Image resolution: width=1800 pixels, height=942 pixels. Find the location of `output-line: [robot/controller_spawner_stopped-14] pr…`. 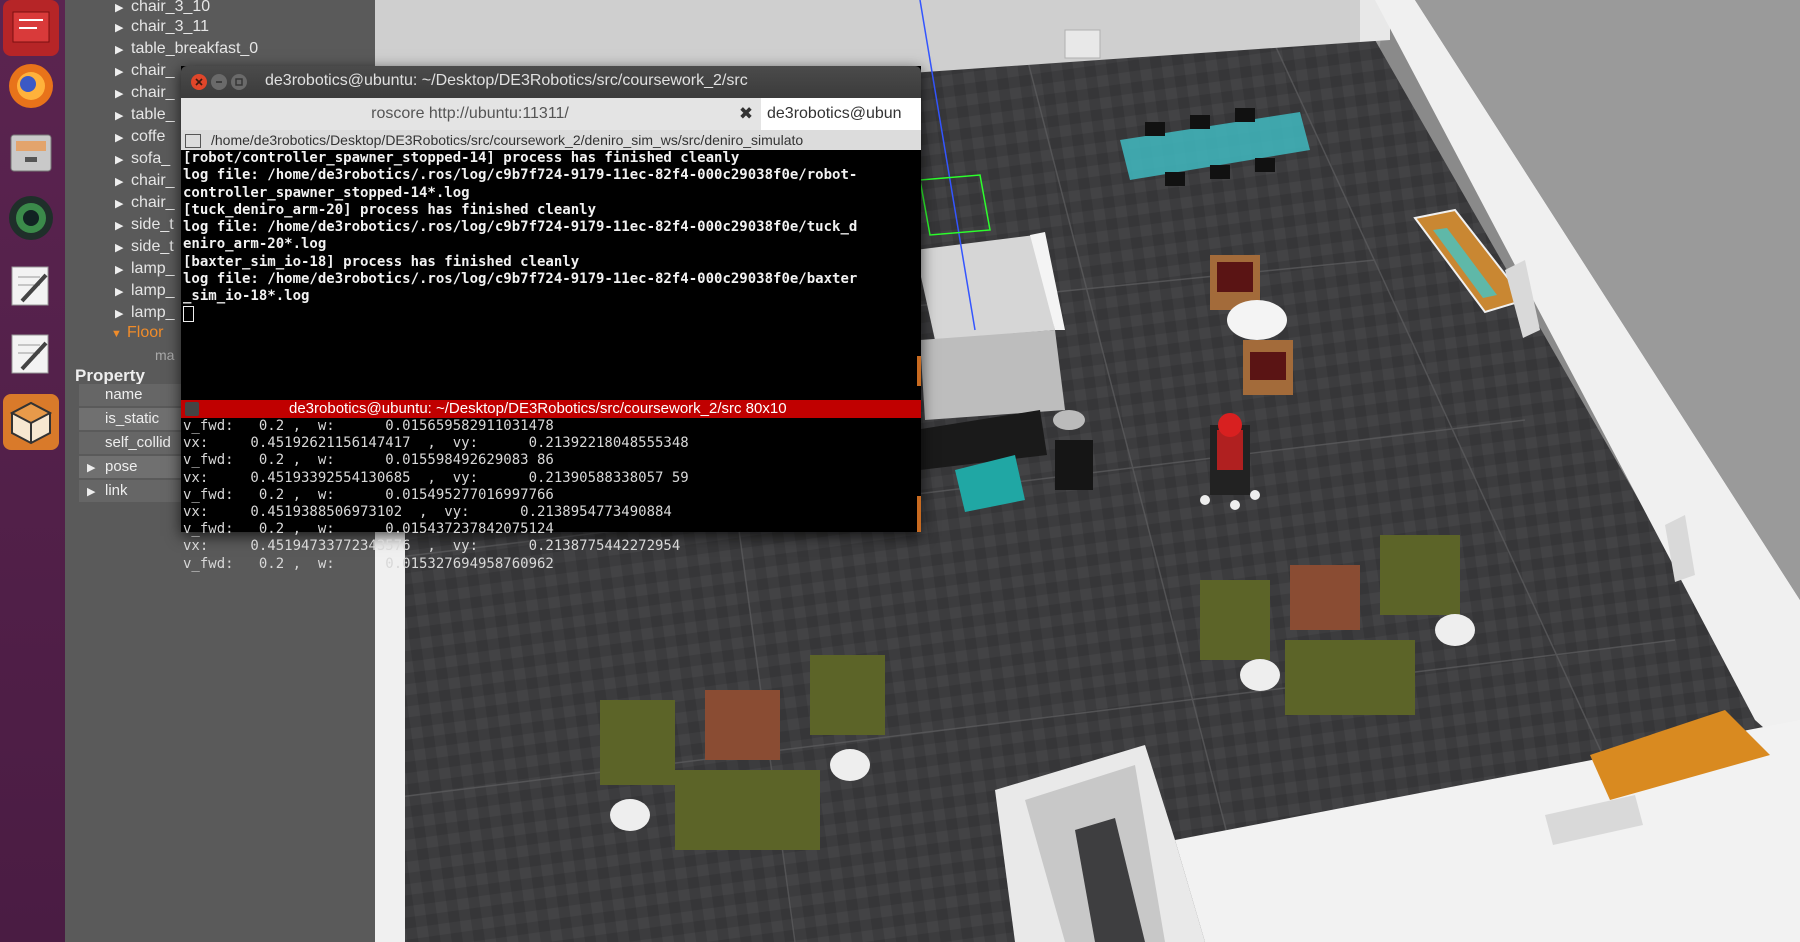

output-line: [robot/controller_spawner_stopped-14] pr… is located at coordinates (461, 158).